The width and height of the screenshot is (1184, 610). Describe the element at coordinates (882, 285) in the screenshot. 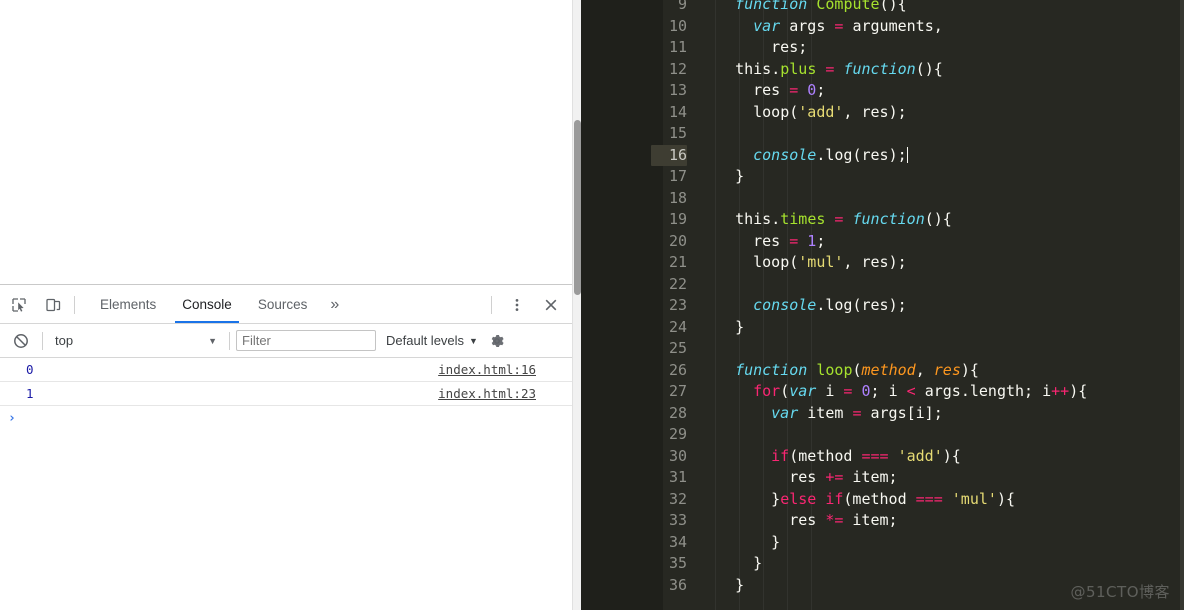

I see `code-line: 22` at that location.